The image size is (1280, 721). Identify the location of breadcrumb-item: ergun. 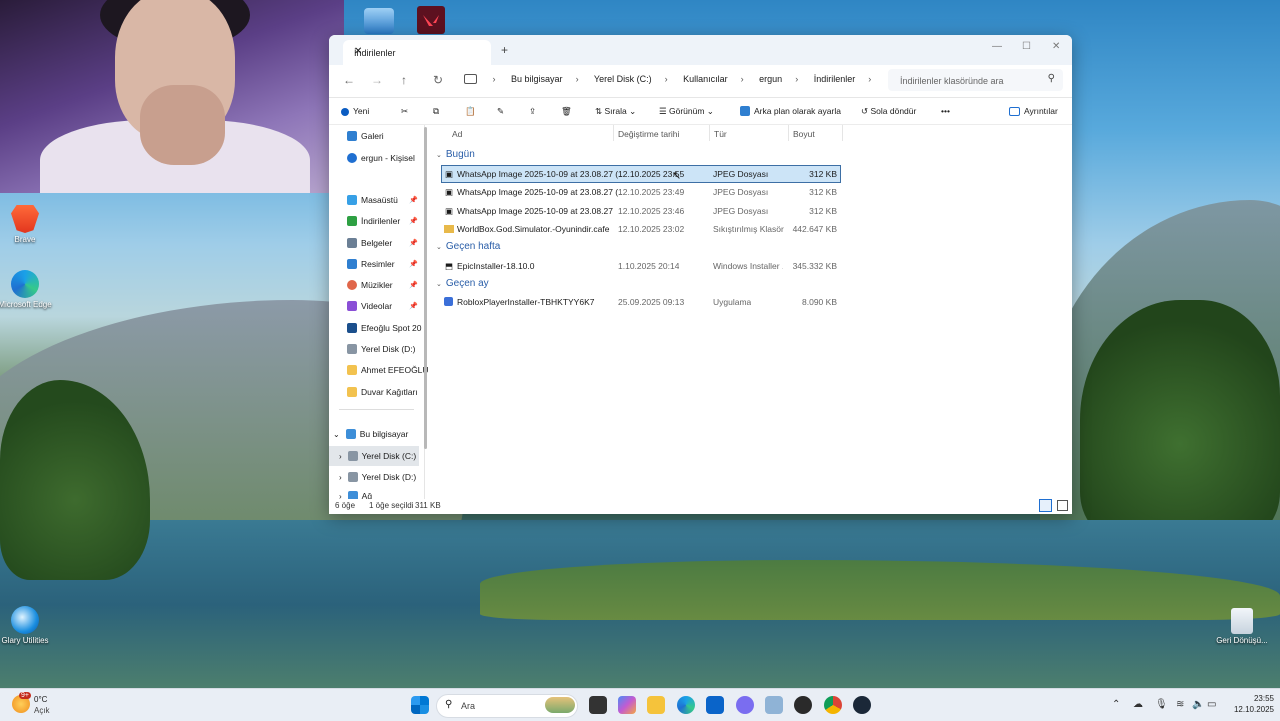
(770, 79).